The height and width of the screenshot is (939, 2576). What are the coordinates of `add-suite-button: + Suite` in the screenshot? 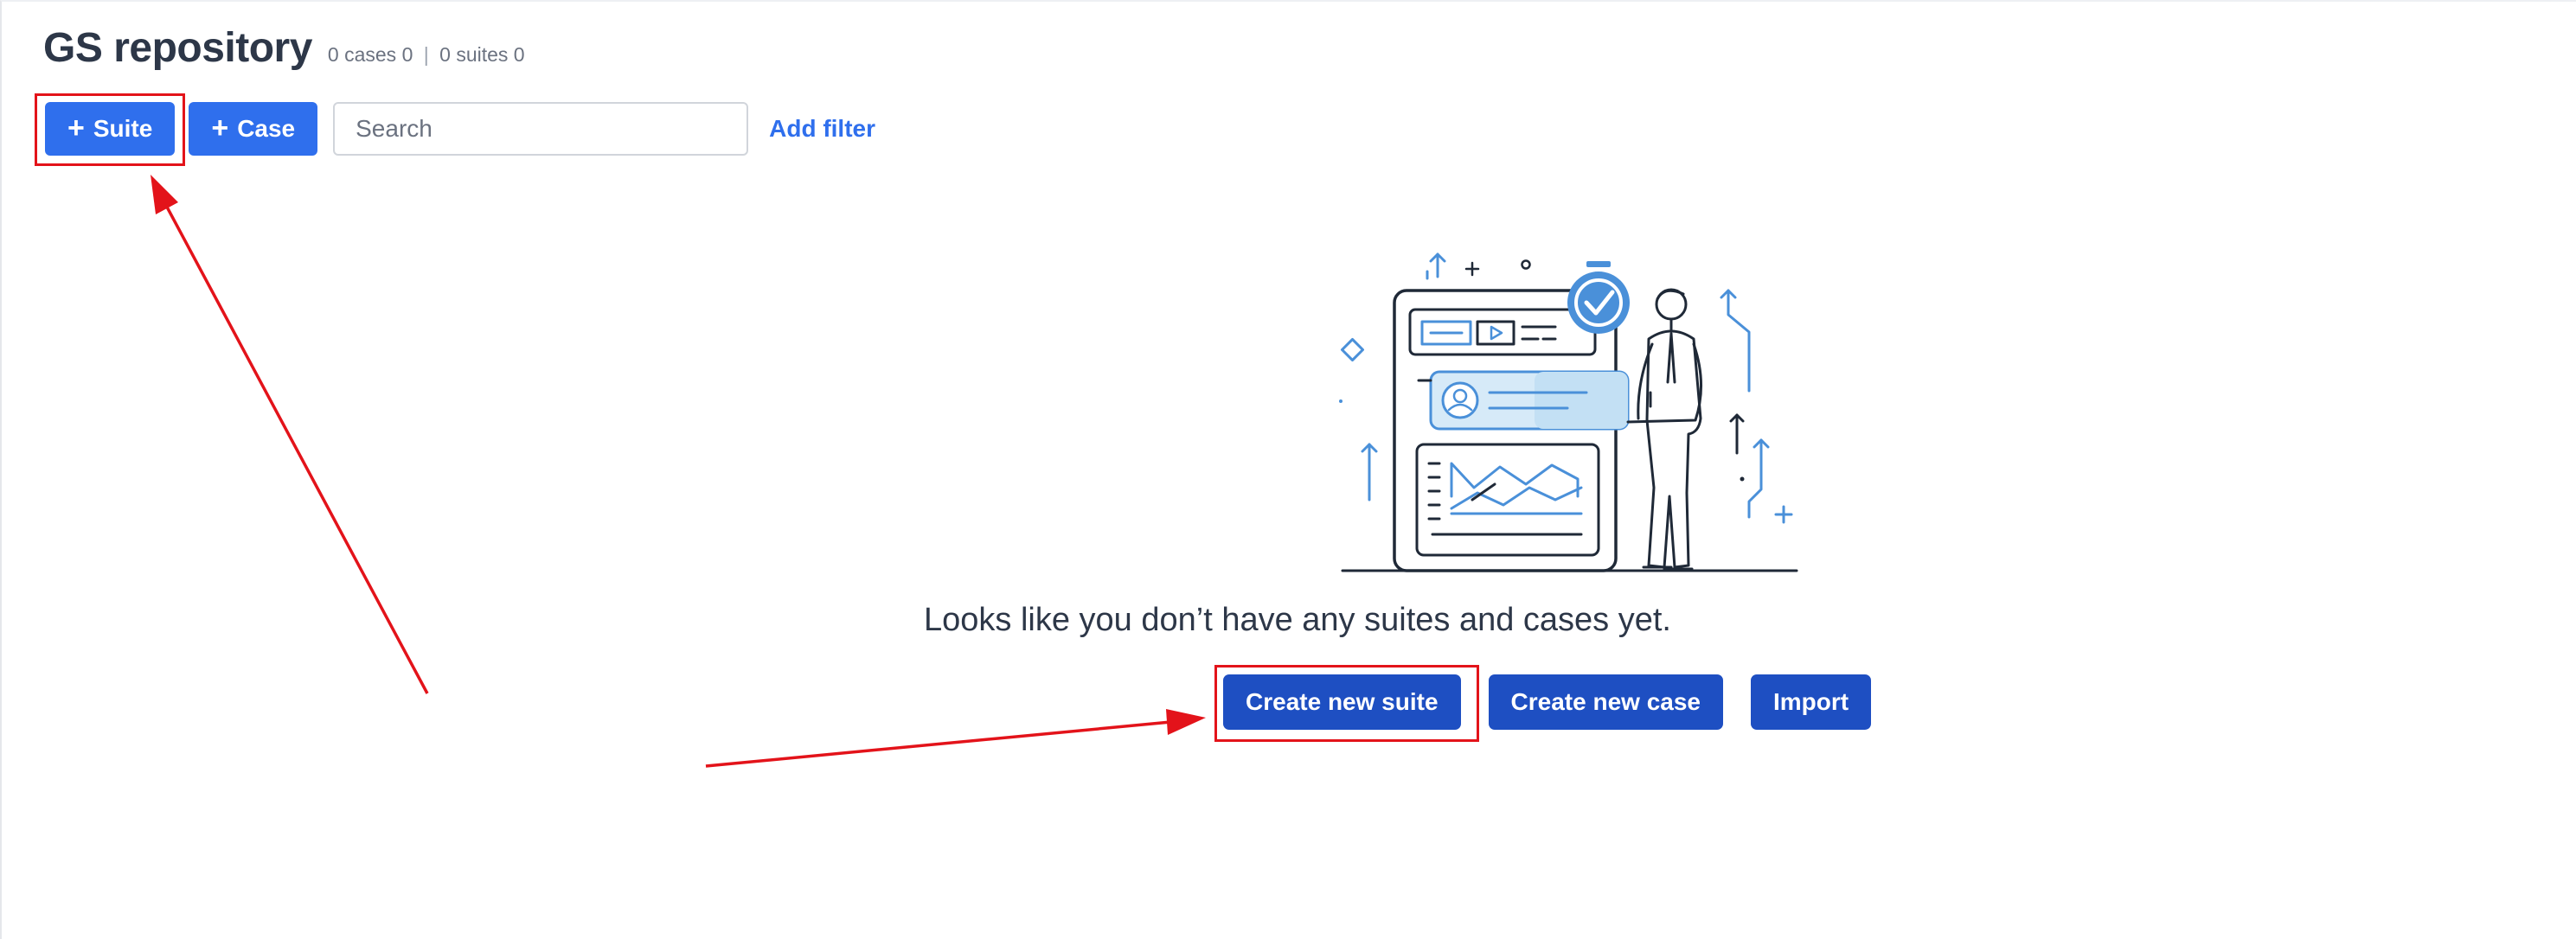 It's located at (110, 129).